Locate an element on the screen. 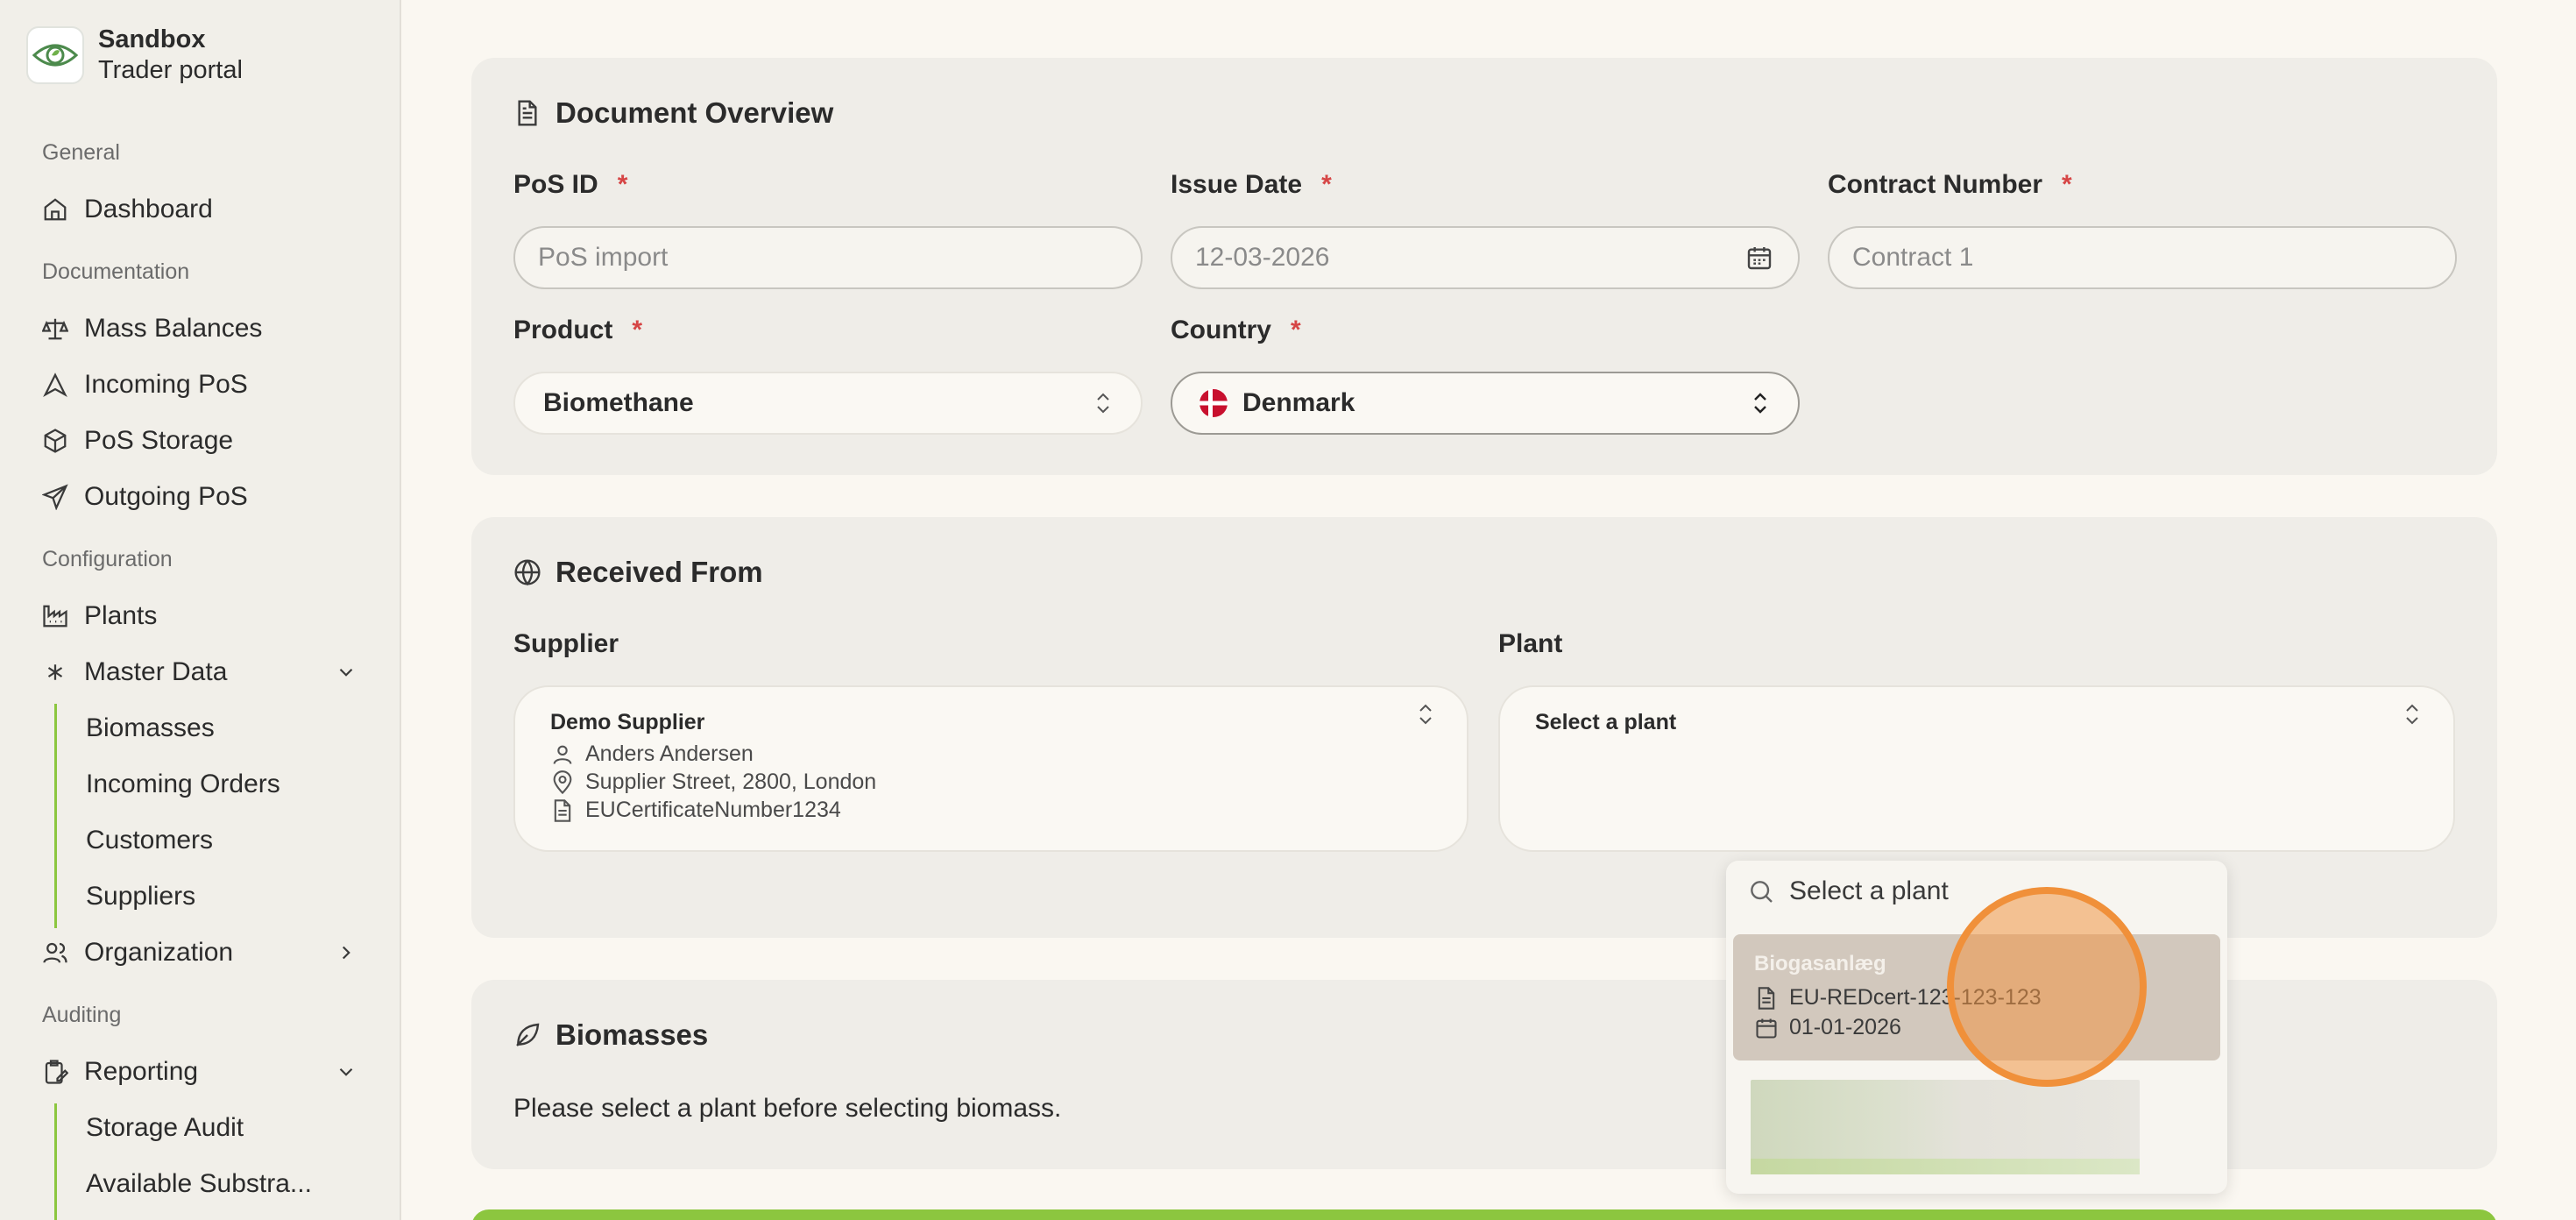 Image resolution: width=2576 pixels, height=1220 pixels. scale-icon is located at coordinates (55, 329).